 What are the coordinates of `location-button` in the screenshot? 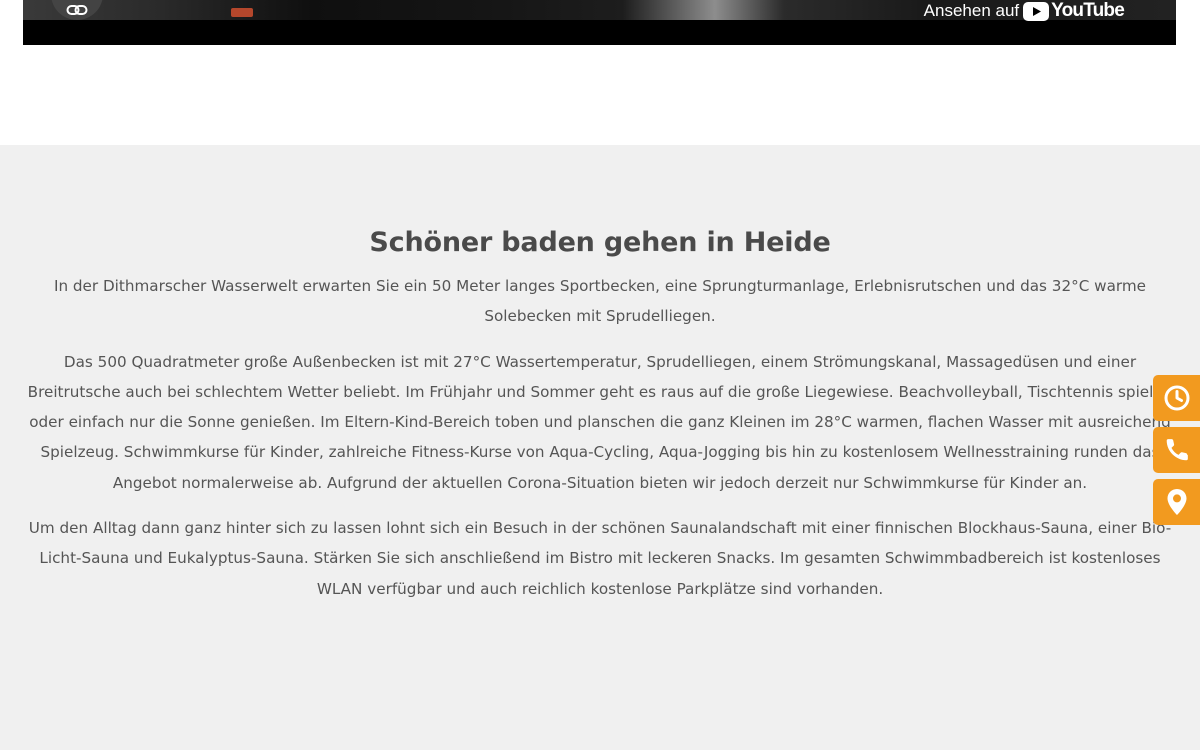 It's located at (1176, 502).